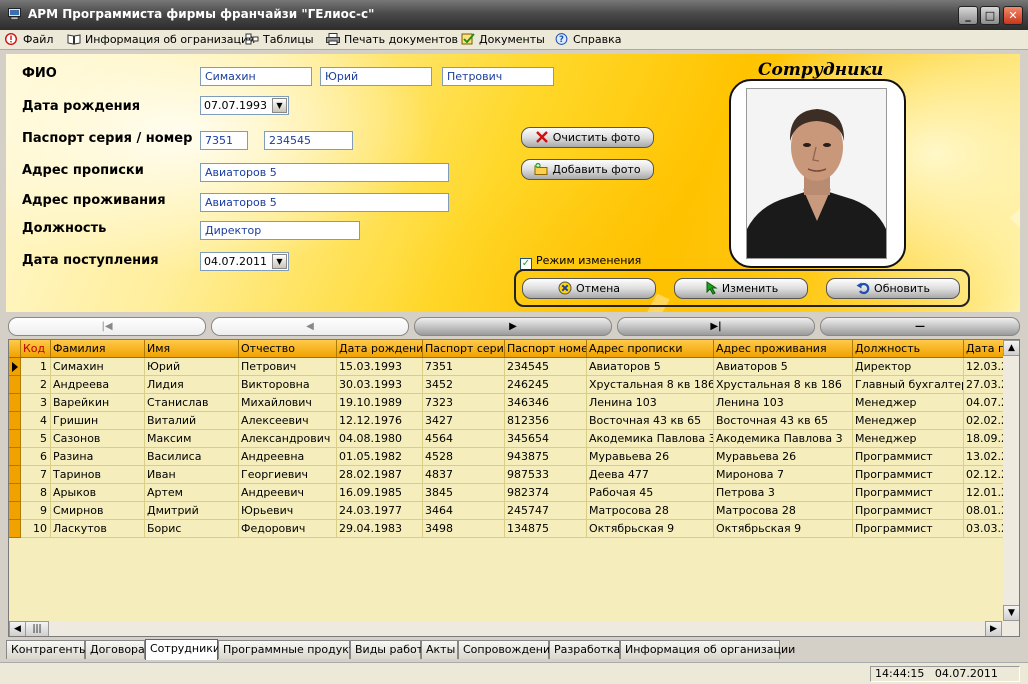 Image resolution: width=1028 pixels, height=684 pixels. Describe the element at coordinates (288, 493) in the screenshot. I see `table-cell: Андреевич` at that location.